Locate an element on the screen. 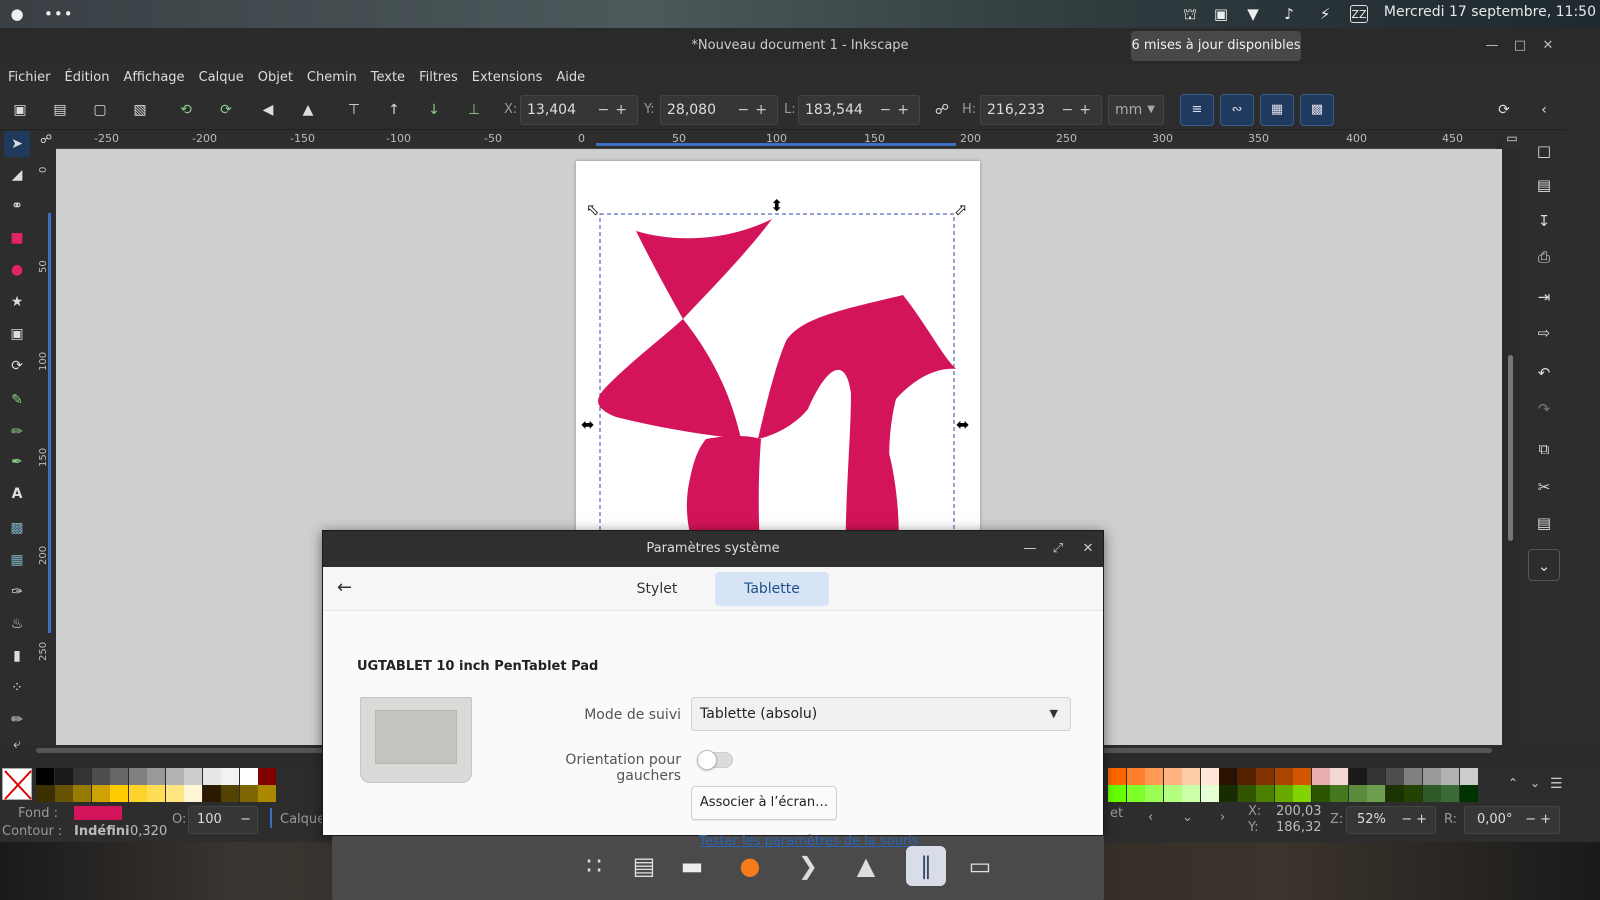  height-input: 216,233 −+ is located at coordinates (1041, 110).